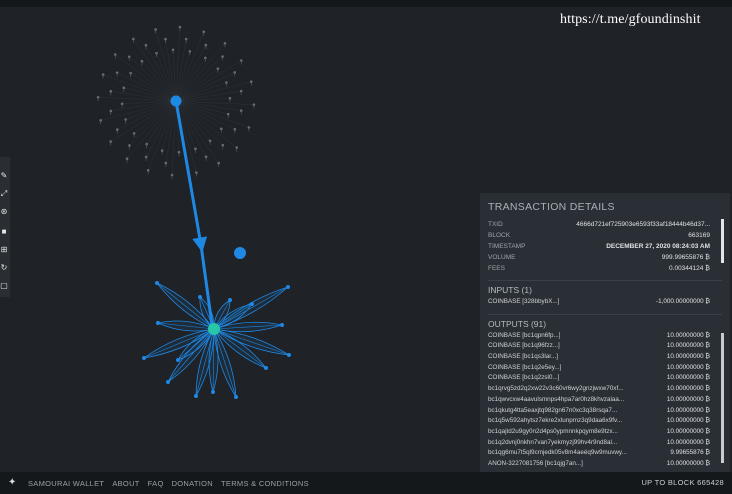  I want to click on detail-value: 0.00344124 ₿, so click(689, 268).